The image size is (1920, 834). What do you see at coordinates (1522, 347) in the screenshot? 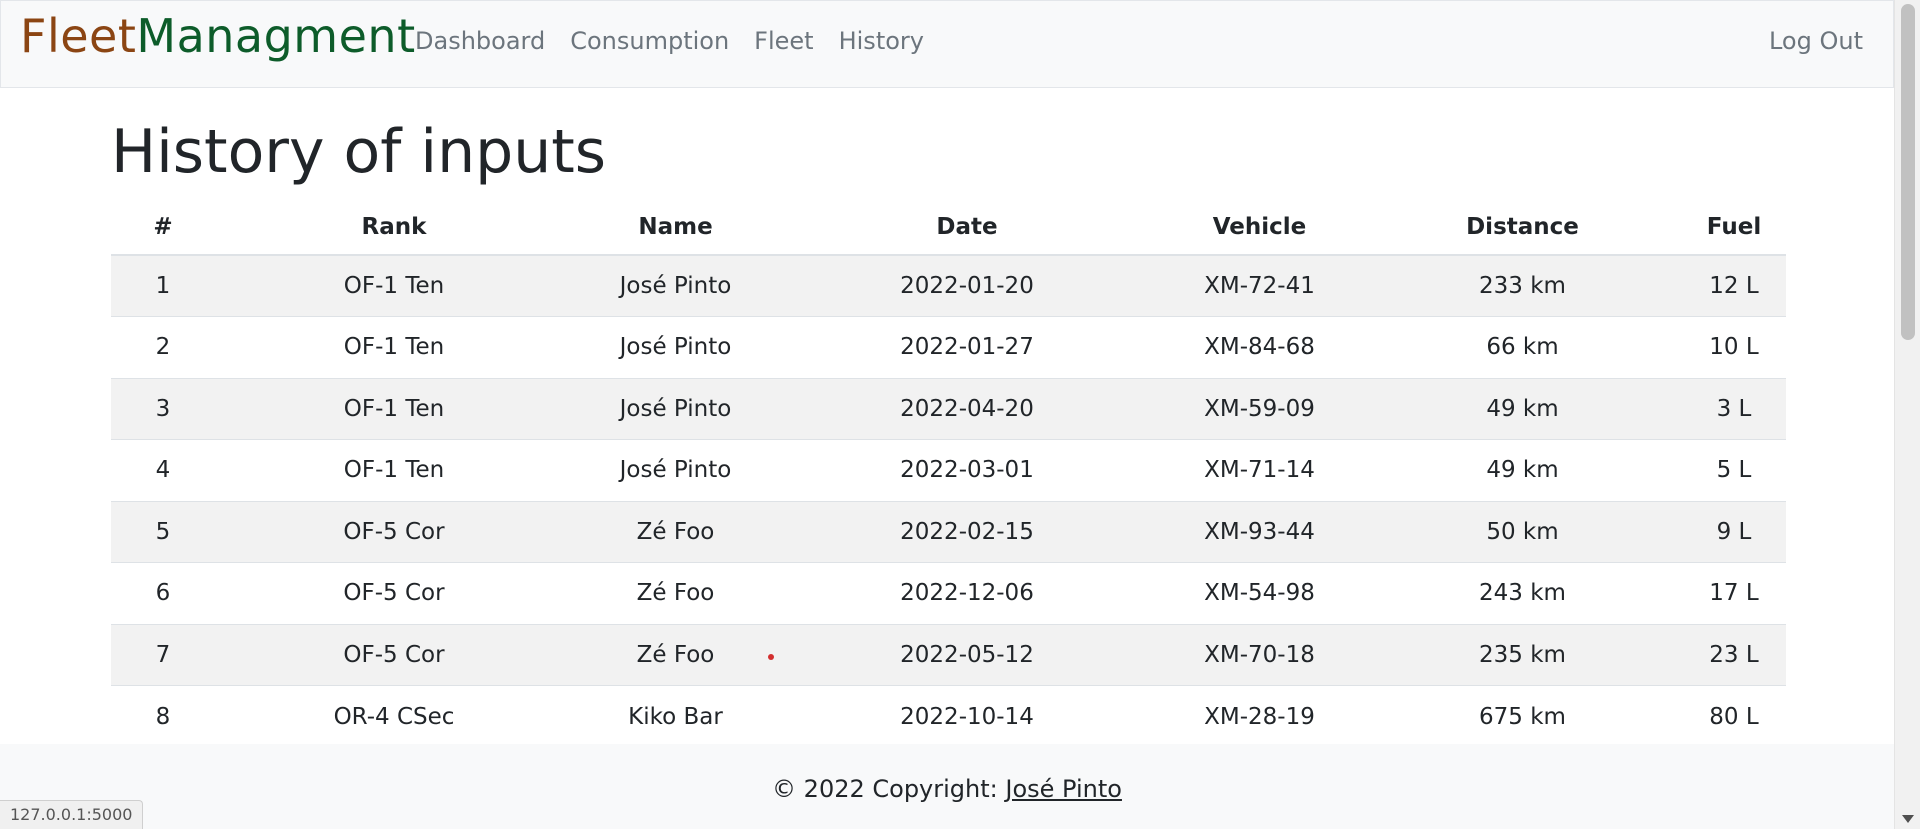
I see `cell-distance: 66 km` at bounding box center [1522, 347].